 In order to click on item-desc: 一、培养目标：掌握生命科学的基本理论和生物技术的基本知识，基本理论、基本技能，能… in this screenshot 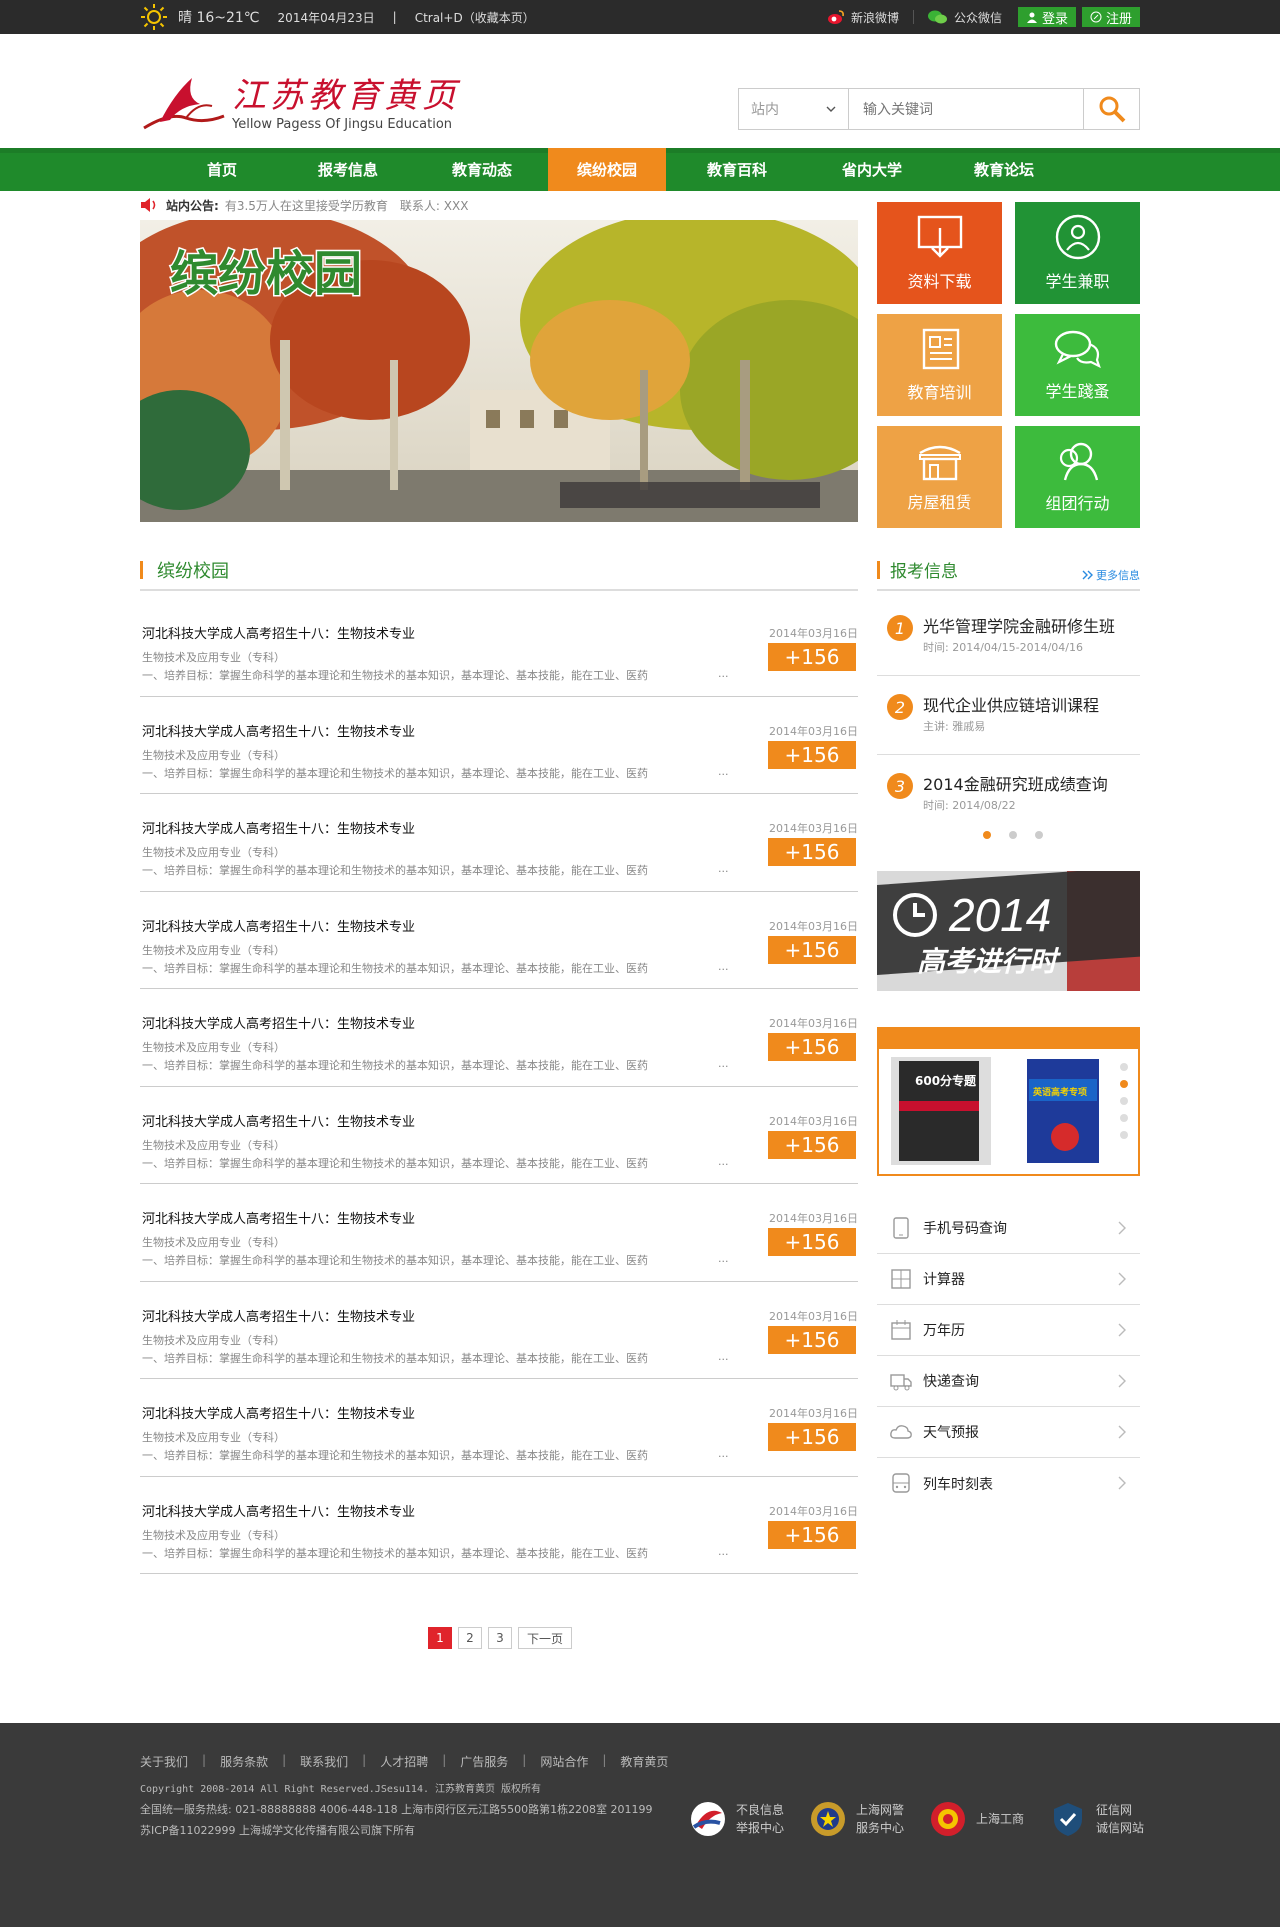, I will do `click(395, 1163)`.